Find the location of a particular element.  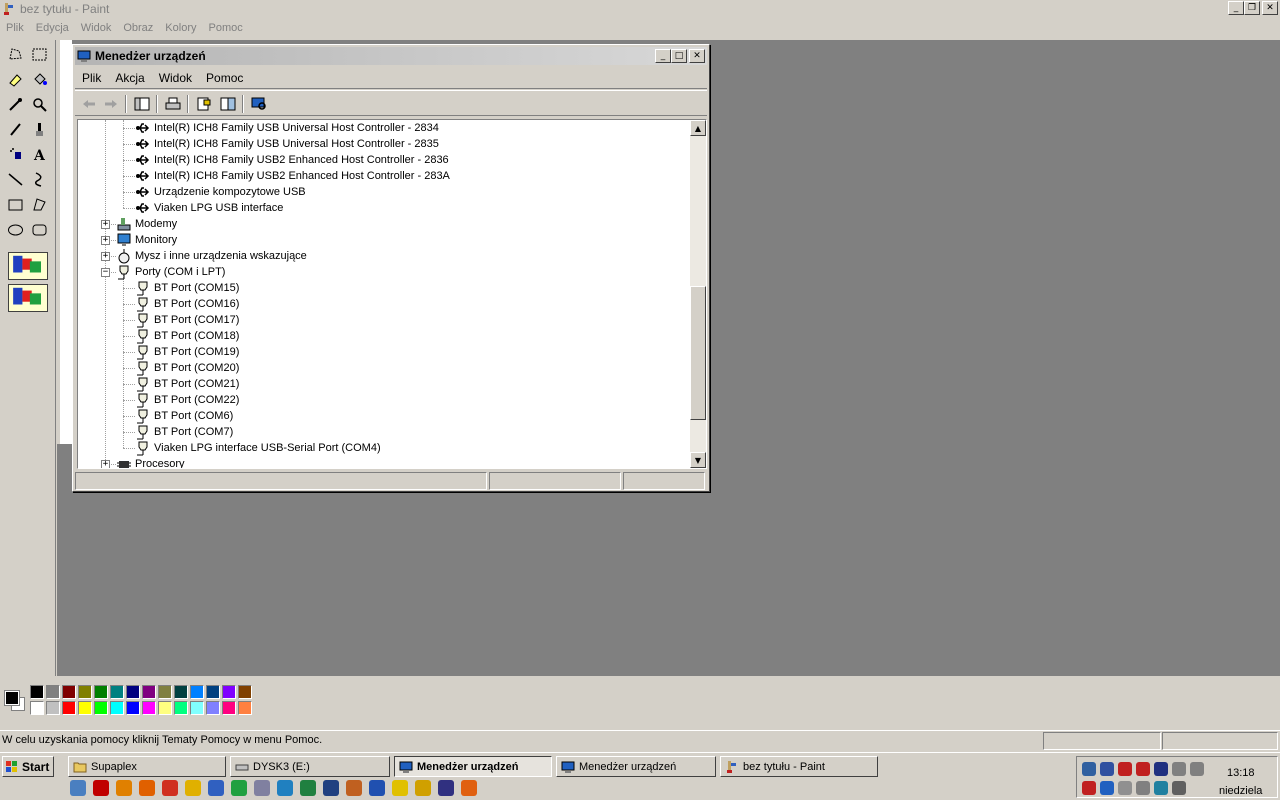

dm-menu-akcja: Akcja is located at coordinates (129, 78).